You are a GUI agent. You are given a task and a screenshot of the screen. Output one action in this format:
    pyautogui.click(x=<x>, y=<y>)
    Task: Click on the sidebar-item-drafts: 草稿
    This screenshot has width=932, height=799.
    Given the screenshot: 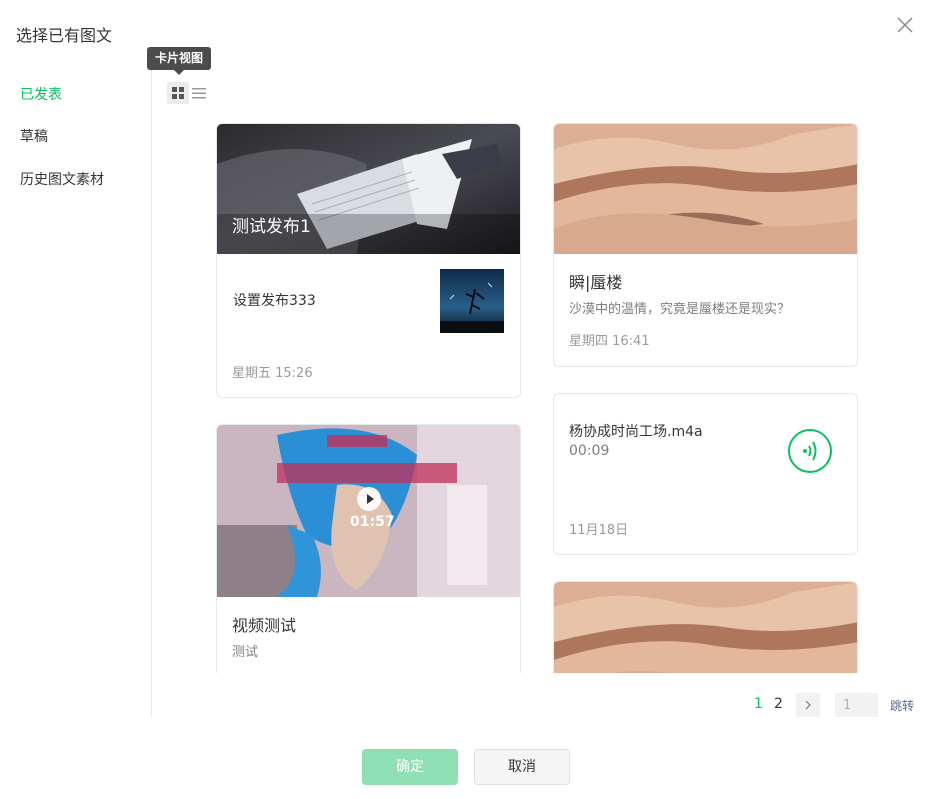 What is the action you would take?
    pyautogui.click(x=34, y=136)
    